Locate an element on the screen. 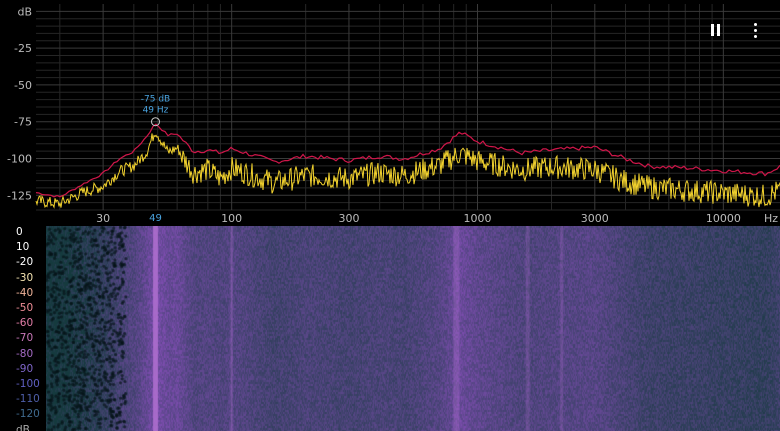 The height and width of the screenshot is (431, 780). pause-icon is located at coordinates (715, 30).